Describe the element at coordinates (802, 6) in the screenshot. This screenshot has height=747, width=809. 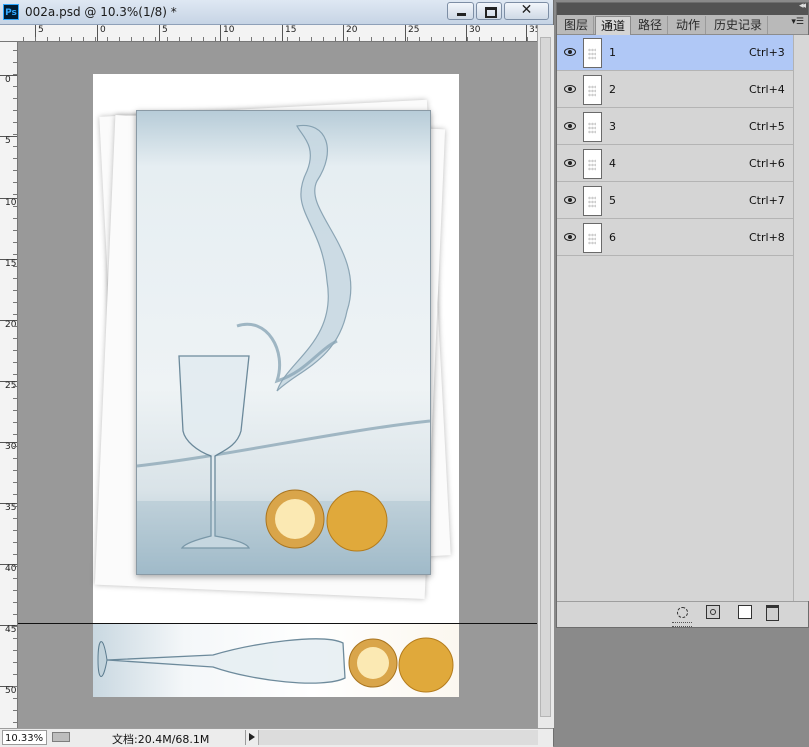
I see `collapse-icon: ◂◂` at that location.